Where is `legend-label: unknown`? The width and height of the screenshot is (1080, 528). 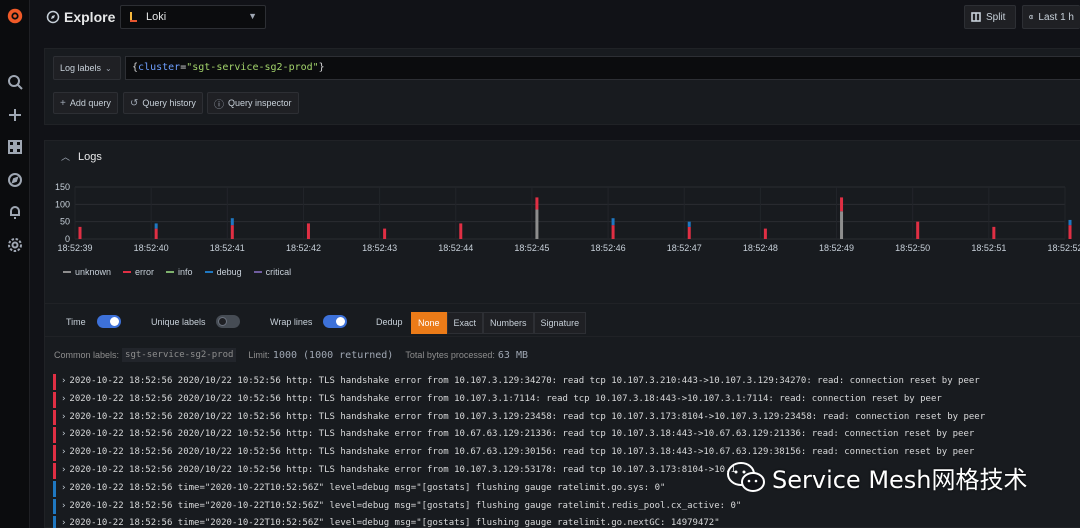 legend-label: unknown is located at coordinates (93, 272).